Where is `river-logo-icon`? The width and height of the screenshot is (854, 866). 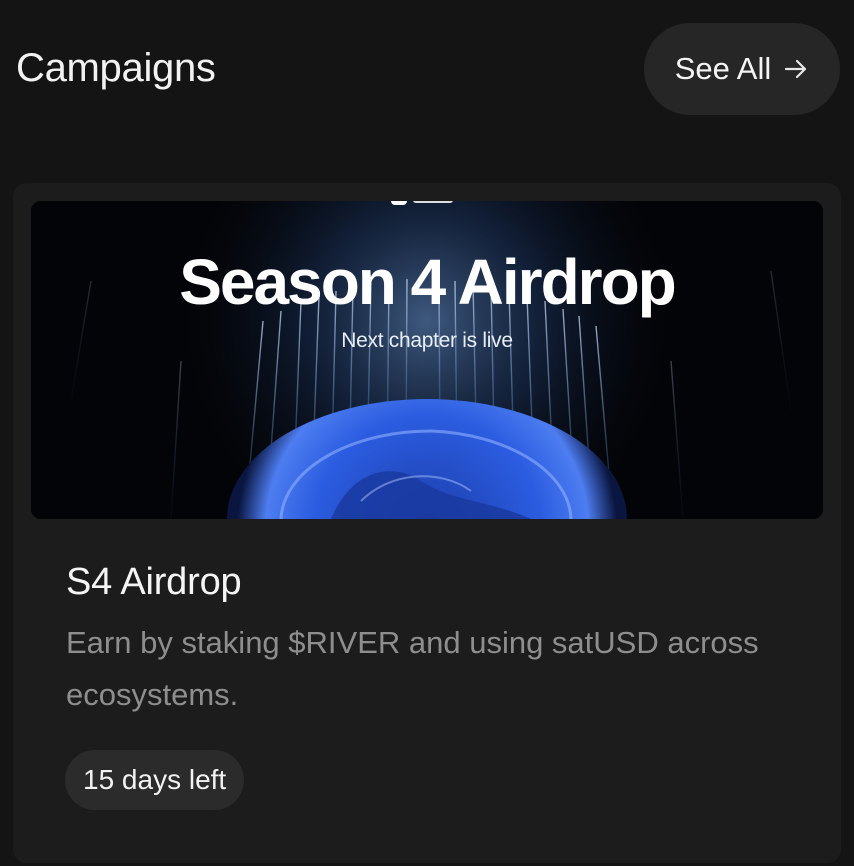
river-logo-icon is located at coordinates (422, 203).